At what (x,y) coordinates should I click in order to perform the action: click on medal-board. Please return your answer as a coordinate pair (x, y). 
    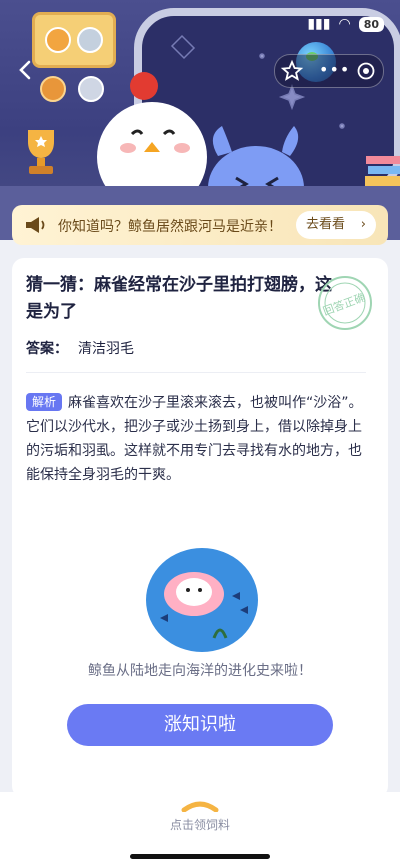
    Looking at the image, I should click on (74, 40).